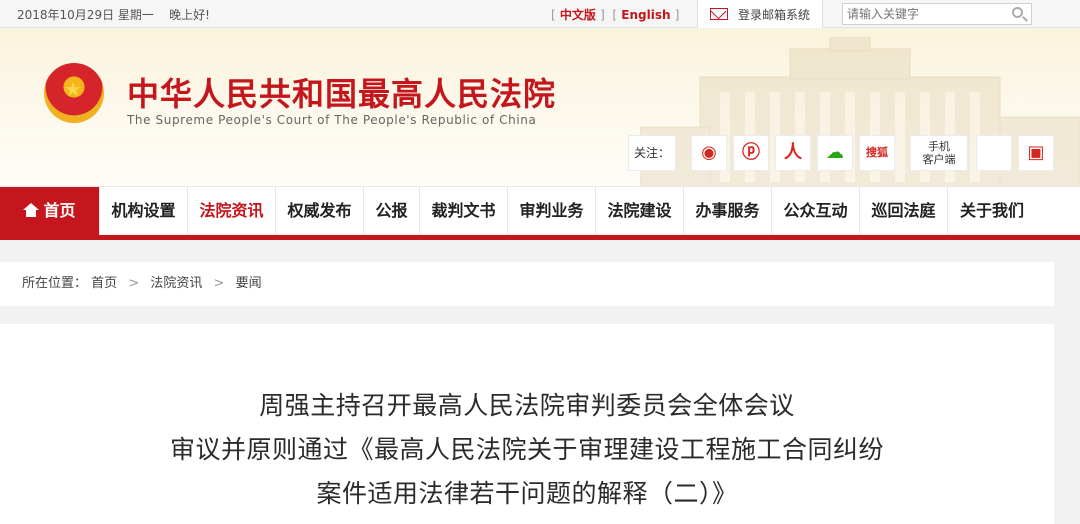 Image resolution: width=1080 pixels, height=524 pixels. I want to click on date-text: 2018年10月29日 星期一, so click(85, 15).